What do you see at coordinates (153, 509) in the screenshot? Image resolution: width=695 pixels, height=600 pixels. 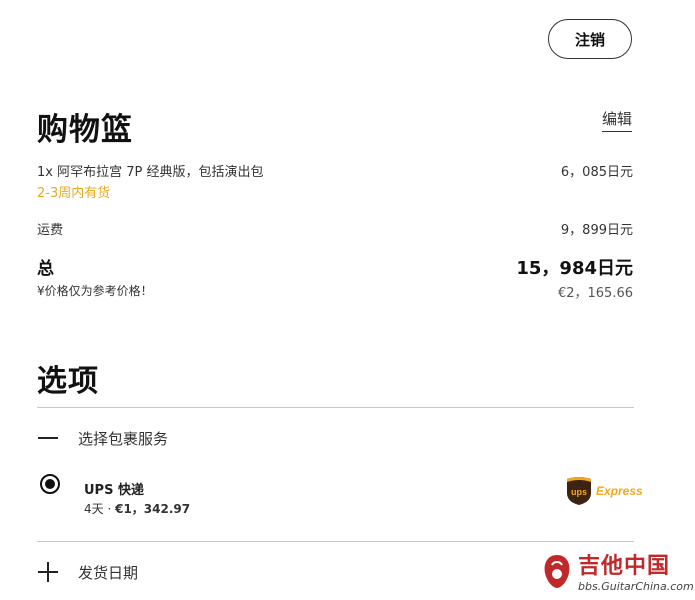 I see `ups-price: €1，342.97` at bounding box center [153, 509].